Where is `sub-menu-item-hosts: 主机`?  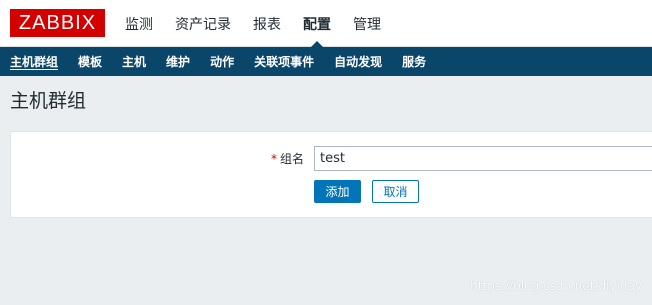 sub-menu-item-hosts: 主机 is located at coordinates (134, 61).